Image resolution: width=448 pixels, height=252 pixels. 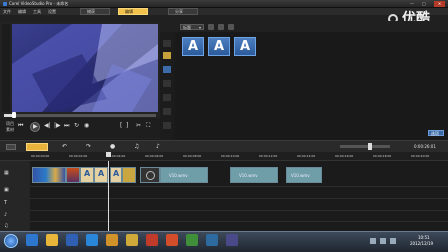 I want to click on overlay-track-icon: ▣, so click(x=6, y=190).